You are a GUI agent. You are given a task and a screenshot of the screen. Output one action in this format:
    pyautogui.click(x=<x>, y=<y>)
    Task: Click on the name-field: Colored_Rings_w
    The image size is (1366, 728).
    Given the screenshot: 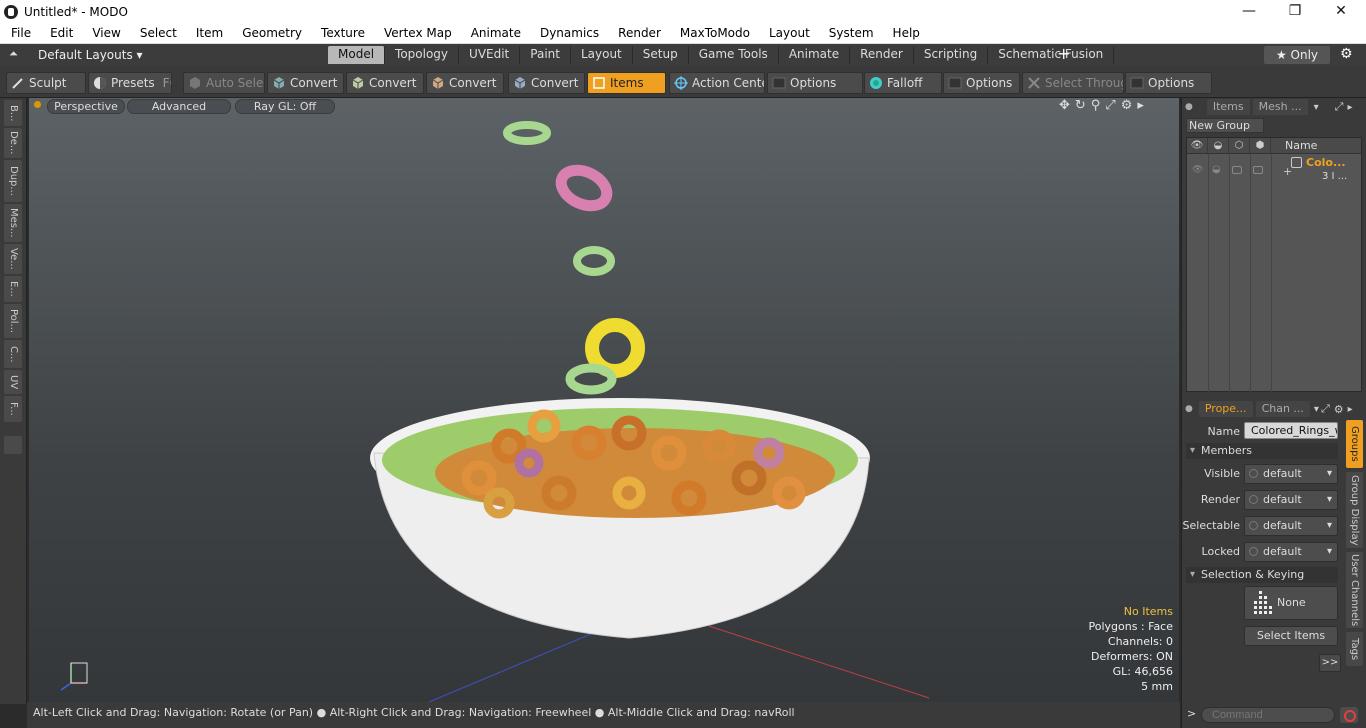 What is the action you would take?
    pyautogui.click(x=1291, y=430)
    